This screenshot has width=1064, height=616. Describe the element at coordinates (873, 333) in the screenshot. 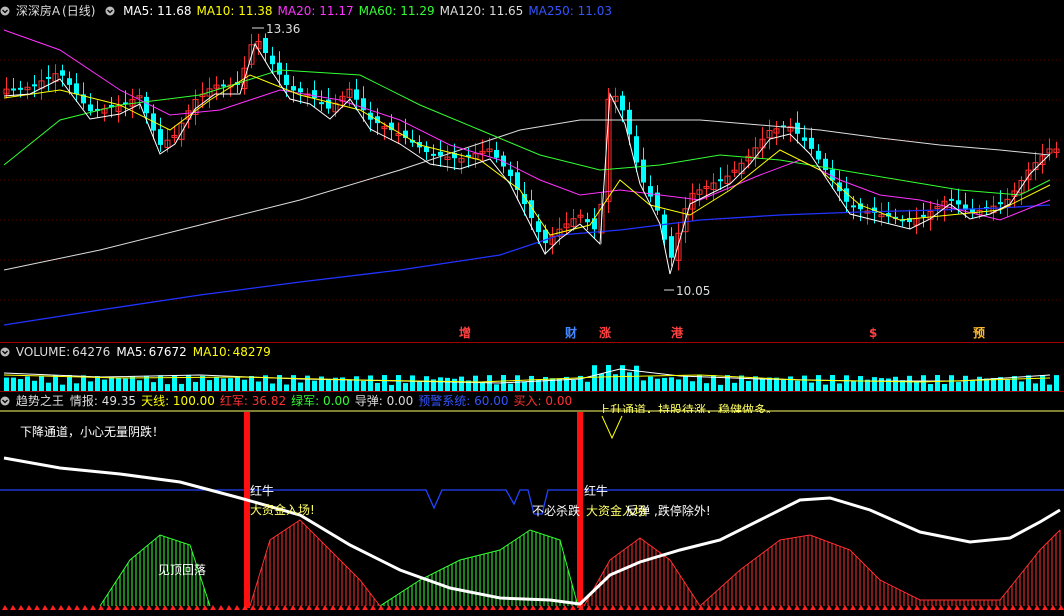

I see `event-marker-dollar: $` at that location.